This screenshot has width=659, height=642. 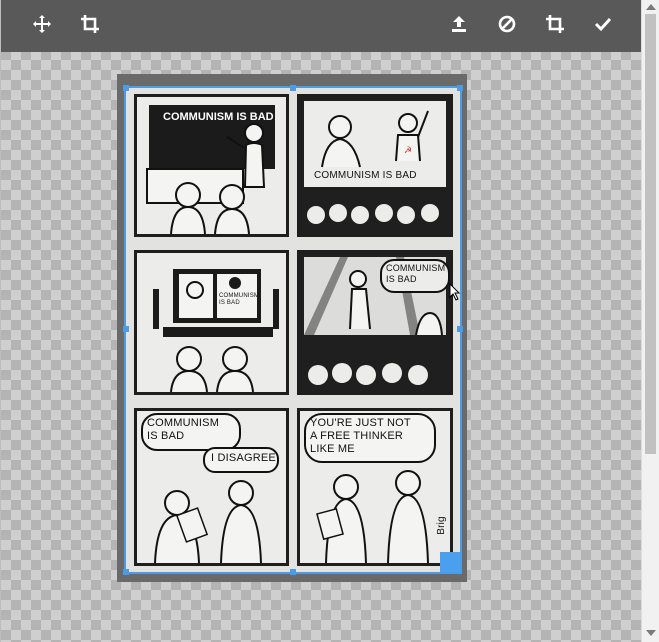 I want to click on upload-button, so click(x=459, y=26).